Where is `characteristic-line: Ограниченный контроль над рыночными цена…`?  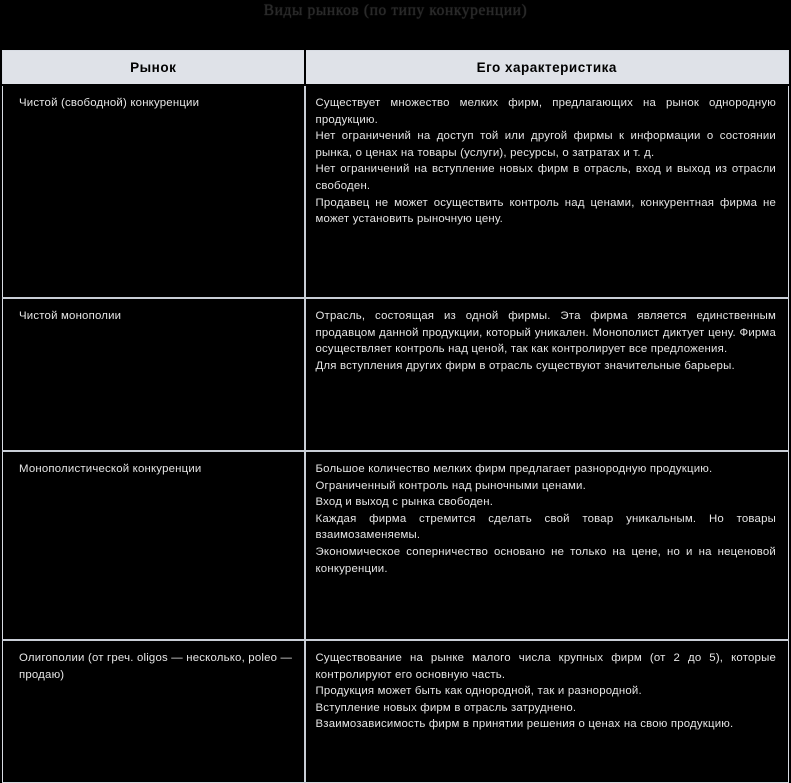 characteristic-line: Ограниченный контроль над рыночными цена… is located at coordinates (450, 485).